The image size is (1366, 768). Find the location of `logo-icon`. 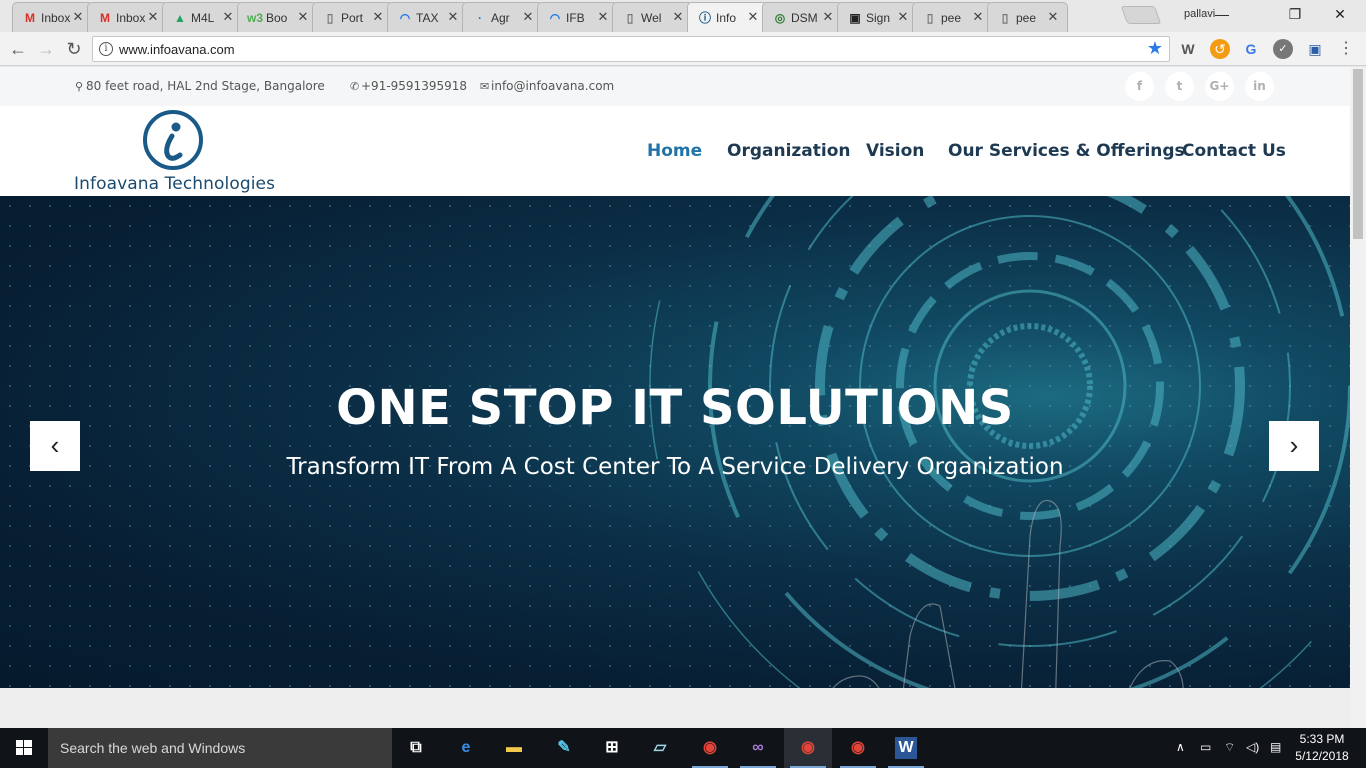

logo-icon is located at coordinates (173, 140).